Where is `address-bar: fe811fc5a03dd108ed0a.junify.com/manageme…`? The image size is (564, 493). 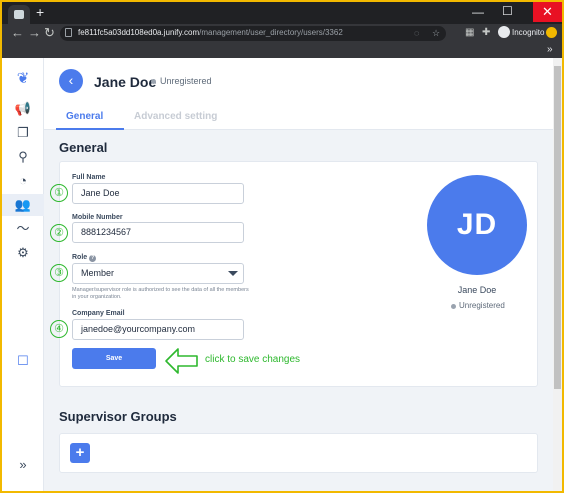 address-bar: fe811fc5a03dd108ed0a.junify.com/manageme… is located at coordinates (253, 33).